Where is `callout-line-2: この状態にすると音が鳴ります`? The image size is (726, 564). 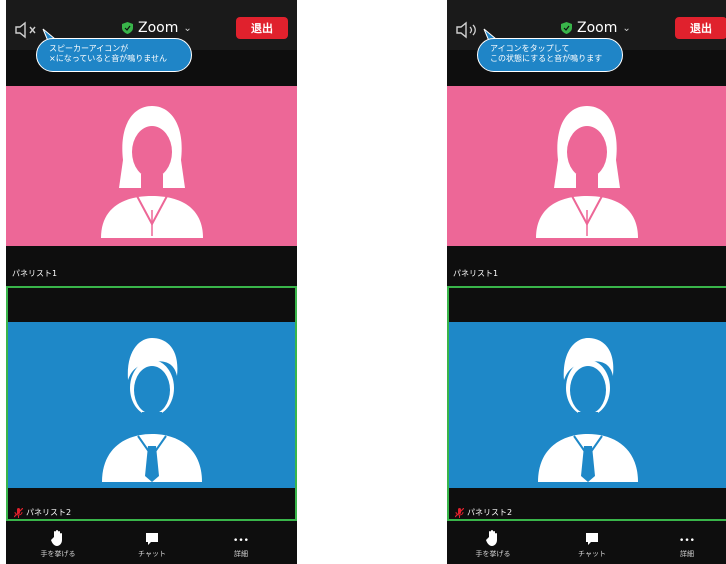
callout-line-2: この状態にすると音が鳴ります is located at coordinates (546, 58).